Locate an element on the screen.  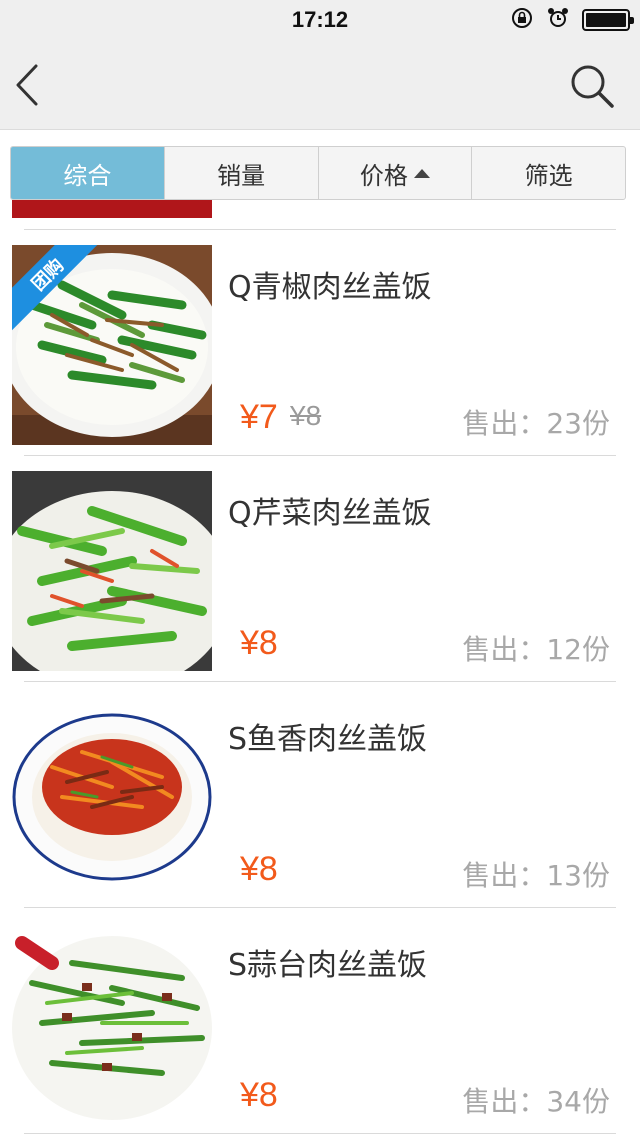
status-time: 17:12 is located at coordinates (320, 19).